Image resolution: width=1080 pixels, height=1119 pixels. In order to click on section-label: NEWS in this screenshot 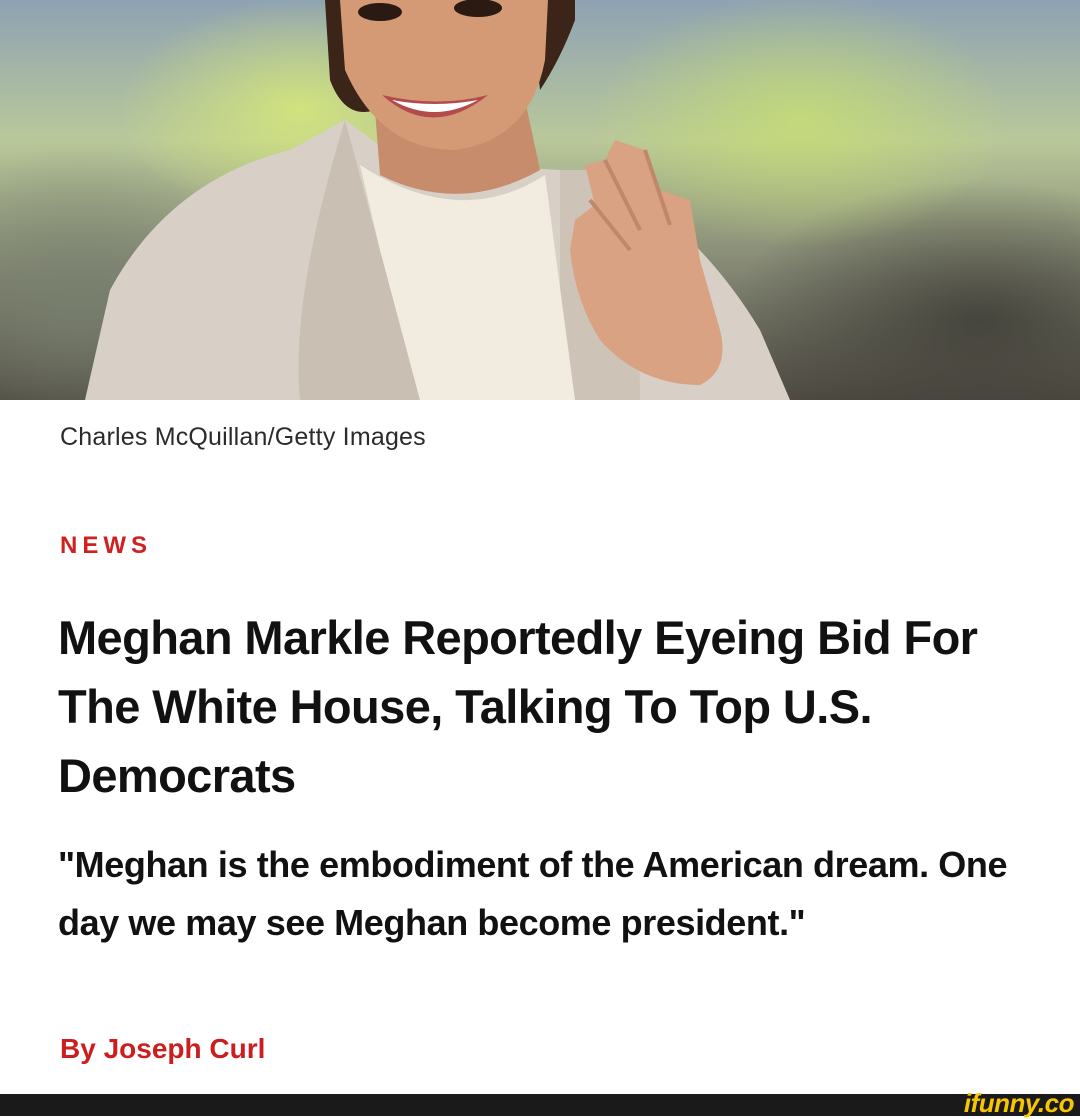, I will do `click(106, 546)`.